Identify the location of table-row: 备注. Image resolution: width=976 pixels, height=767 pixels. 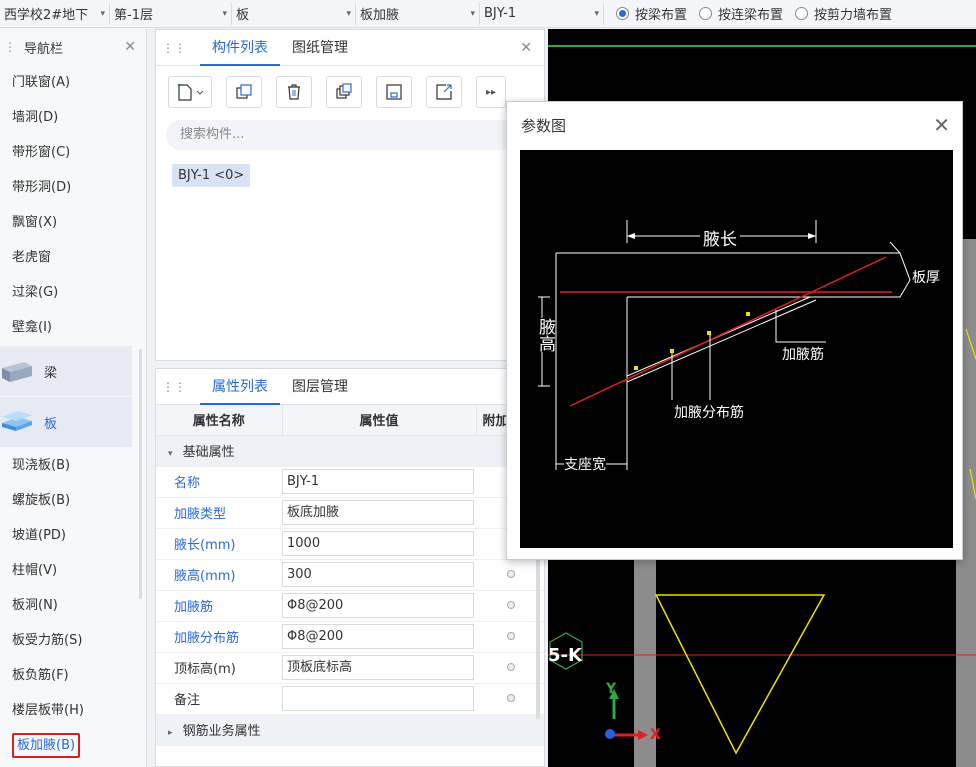
(350, 699).